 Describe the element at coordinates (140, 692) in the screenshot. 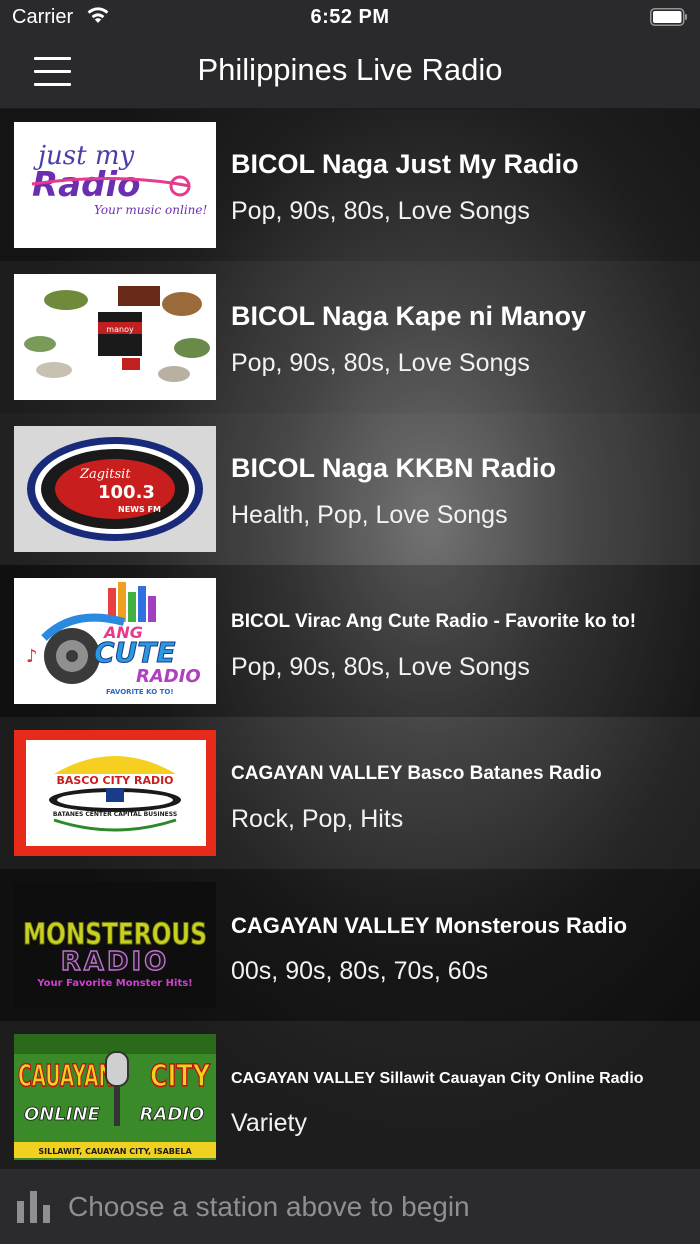

I see `svg-text: FAVORITE KO TO!` at that location.